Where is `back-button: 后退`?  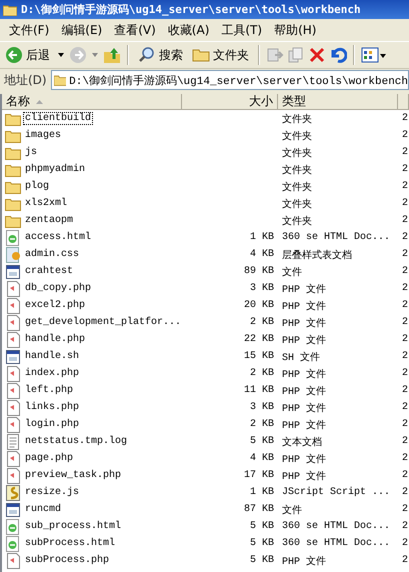 back-button: 后退 is located at coordinates (27, 55).